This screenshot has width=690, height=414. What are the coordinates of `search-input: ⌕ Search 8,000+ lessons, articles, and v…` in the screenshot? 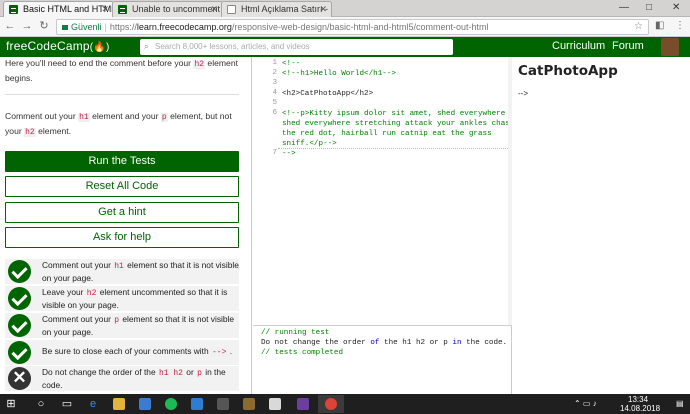 It's located at (296, 47).